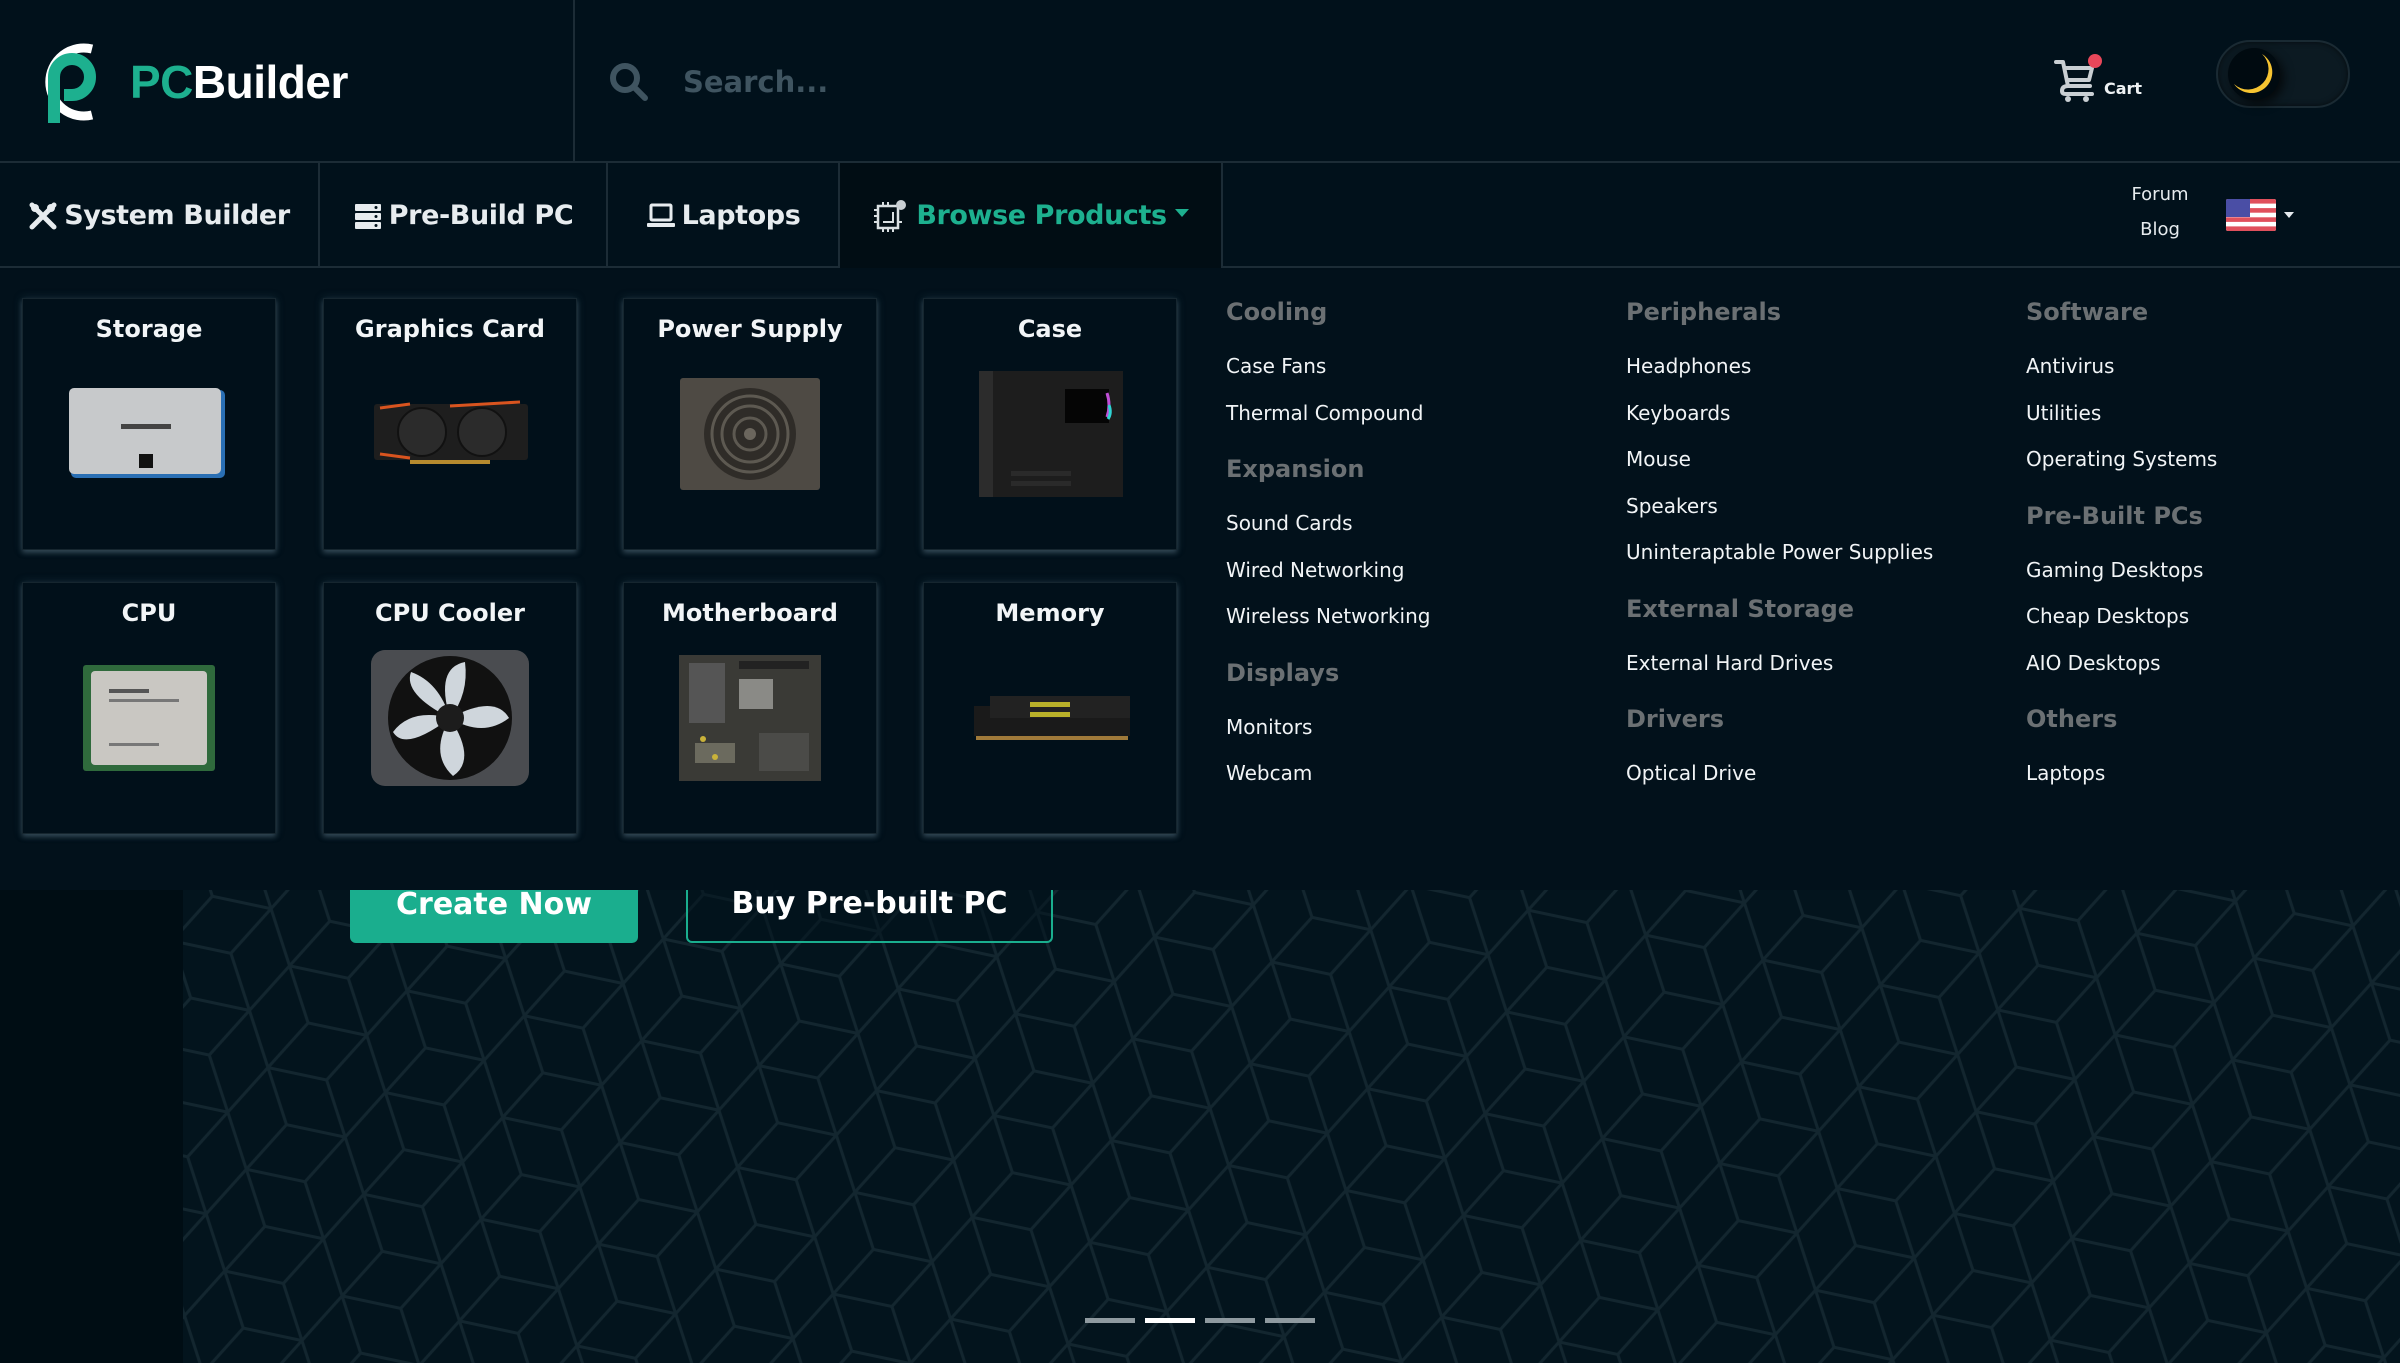 The width and height of the screenshot is (2400, 1363). What do you see at coordinates (1283, 672) in the screenshot?
I see `menu-heading: Displays` at bounding box center [1283, 672].